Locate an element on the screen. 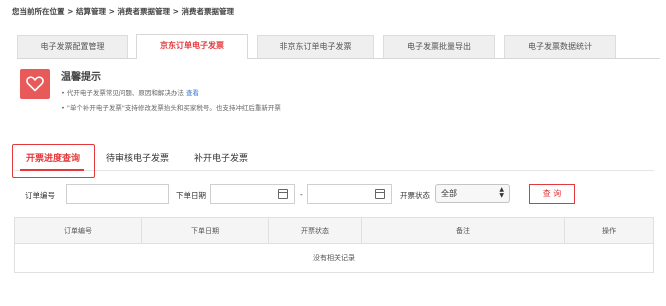 Image resolution: width=666 pixels, height=306 pixels. tab-batch-export: 电子发票批量导出 is located at coordinates (439, 46).